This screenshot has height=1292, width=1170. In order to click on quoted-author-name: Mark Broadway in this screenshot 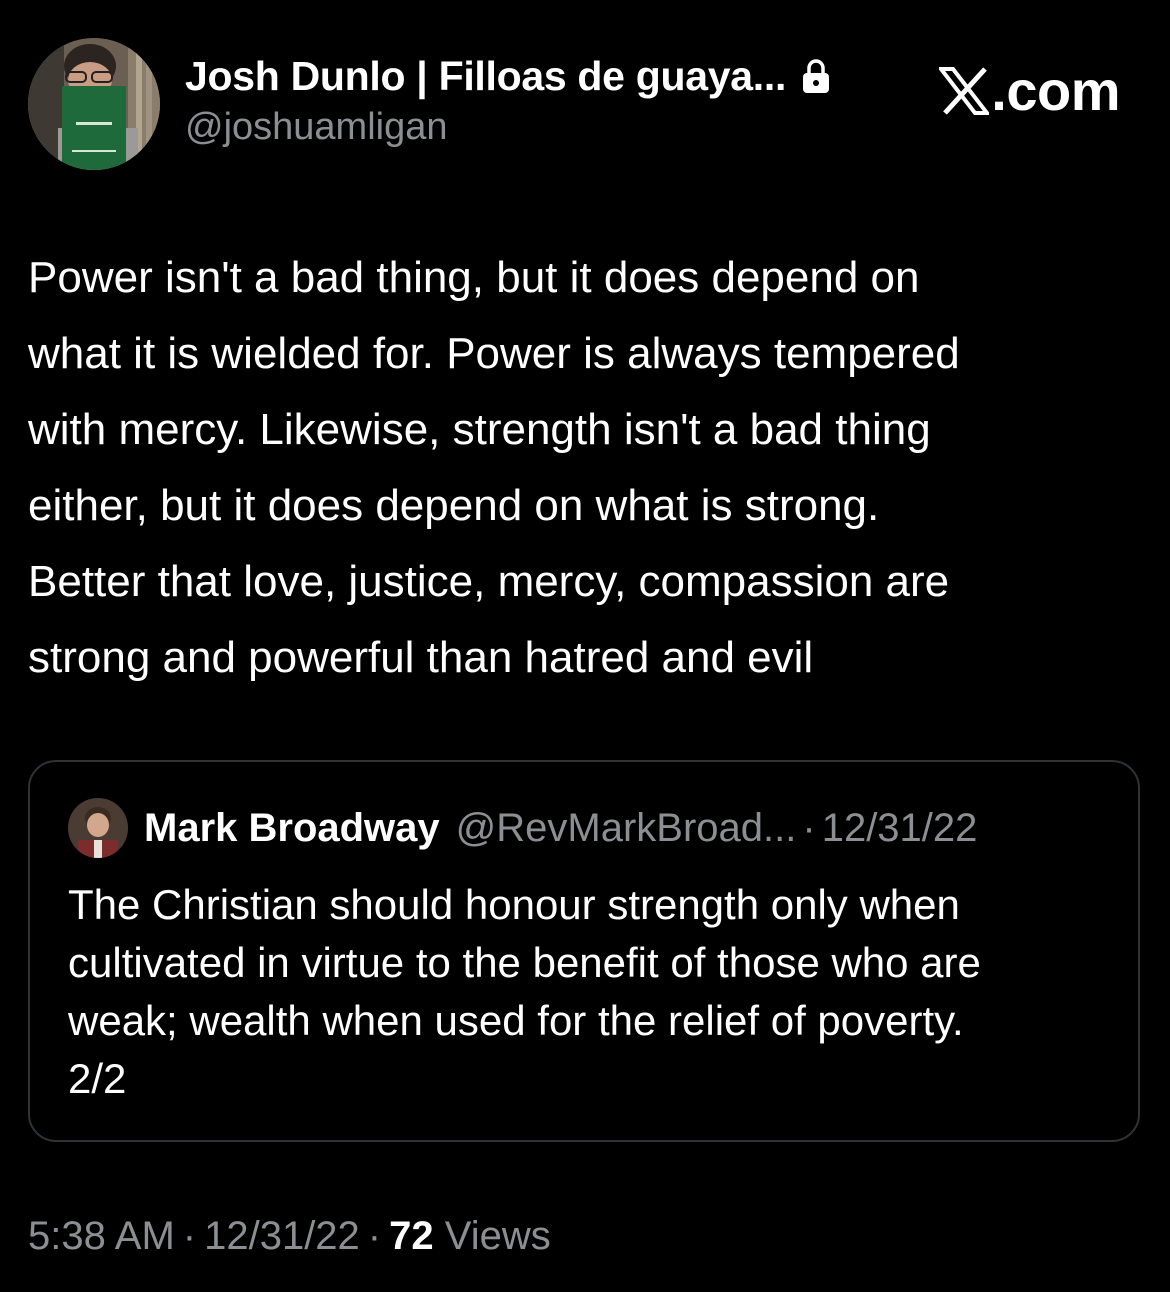, I will do `click(292, 828)`.